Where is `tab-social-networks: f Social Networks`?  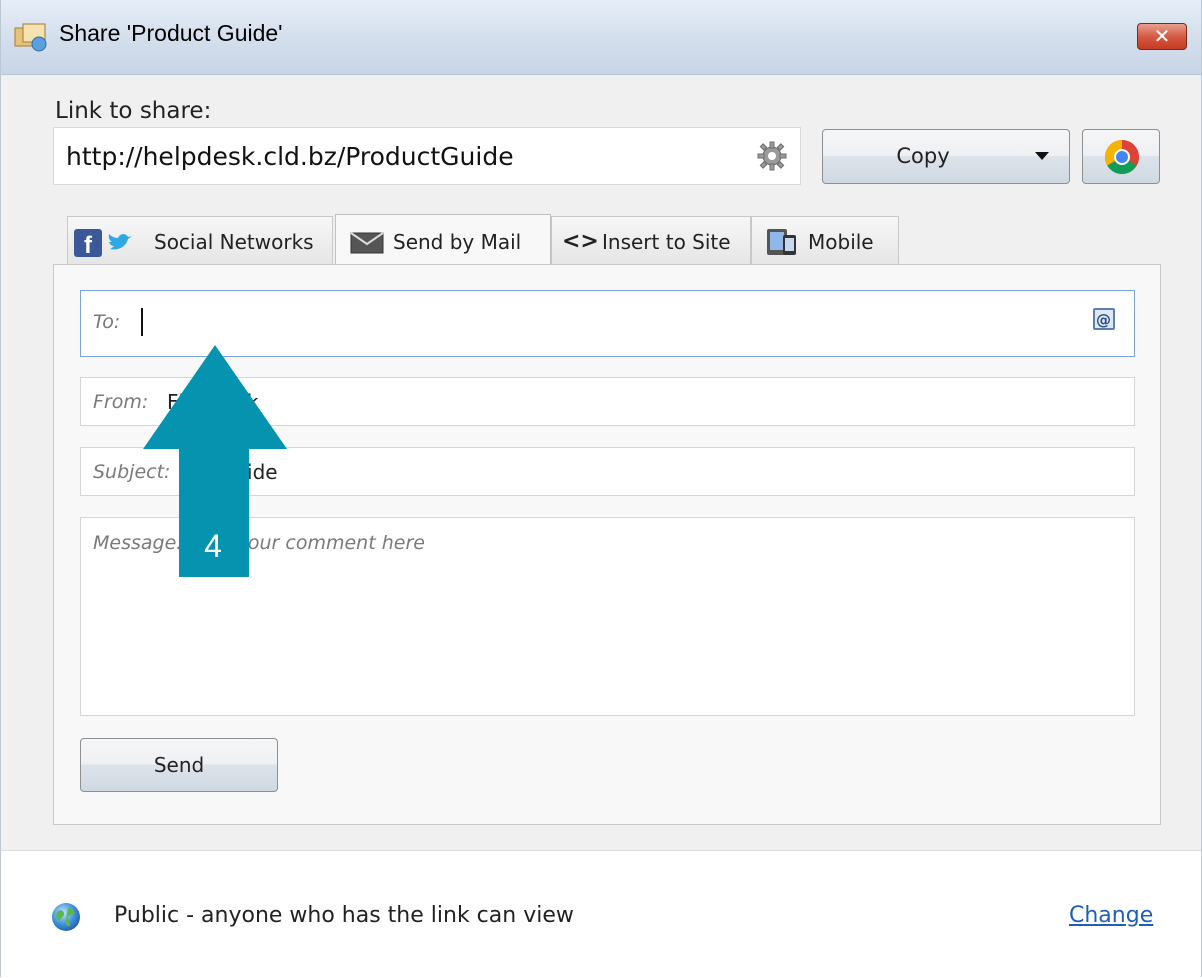
tab-social-networks: f Social Networks is located at coordinates (200, 241).